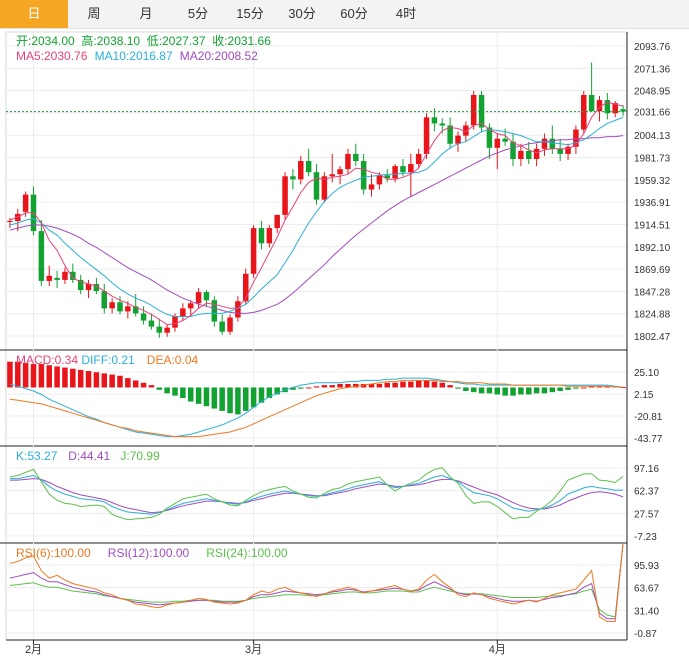 The height and width of the screenshot is (668, 689). What do you see at coordinates (134, 56) in the screenshot?
I see `legend-item: MA10:2016.87` at bounding box center [134, 56].